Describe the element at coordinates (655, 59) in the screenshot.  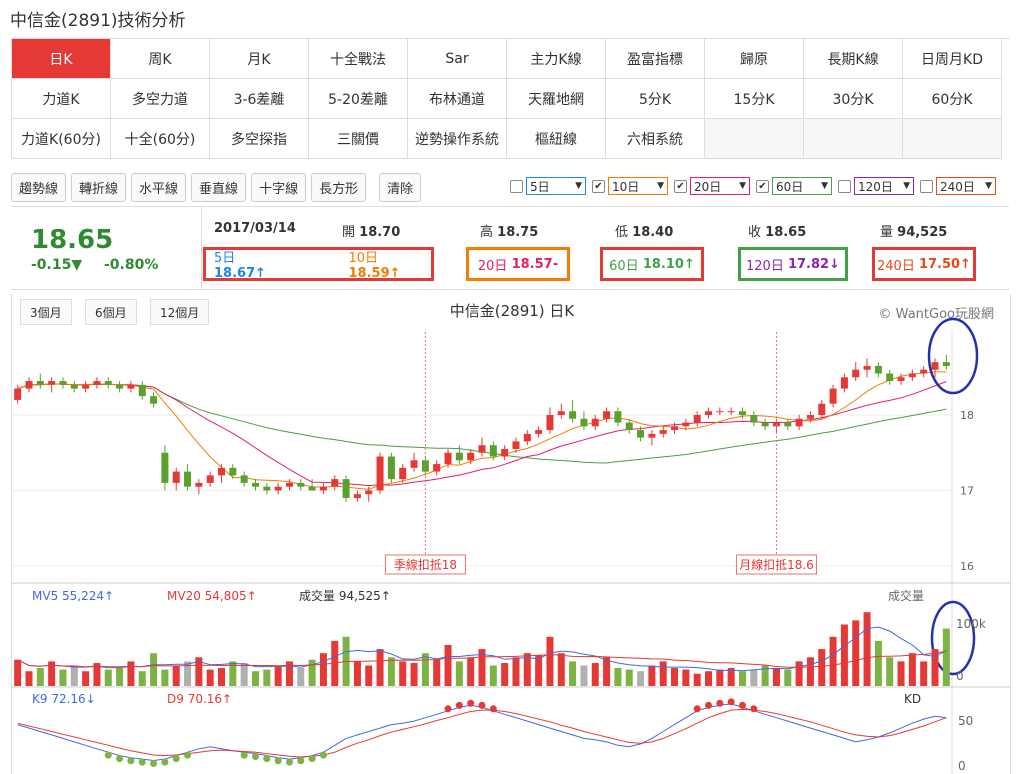
I see `tab-item: 盈富指標` at that location.